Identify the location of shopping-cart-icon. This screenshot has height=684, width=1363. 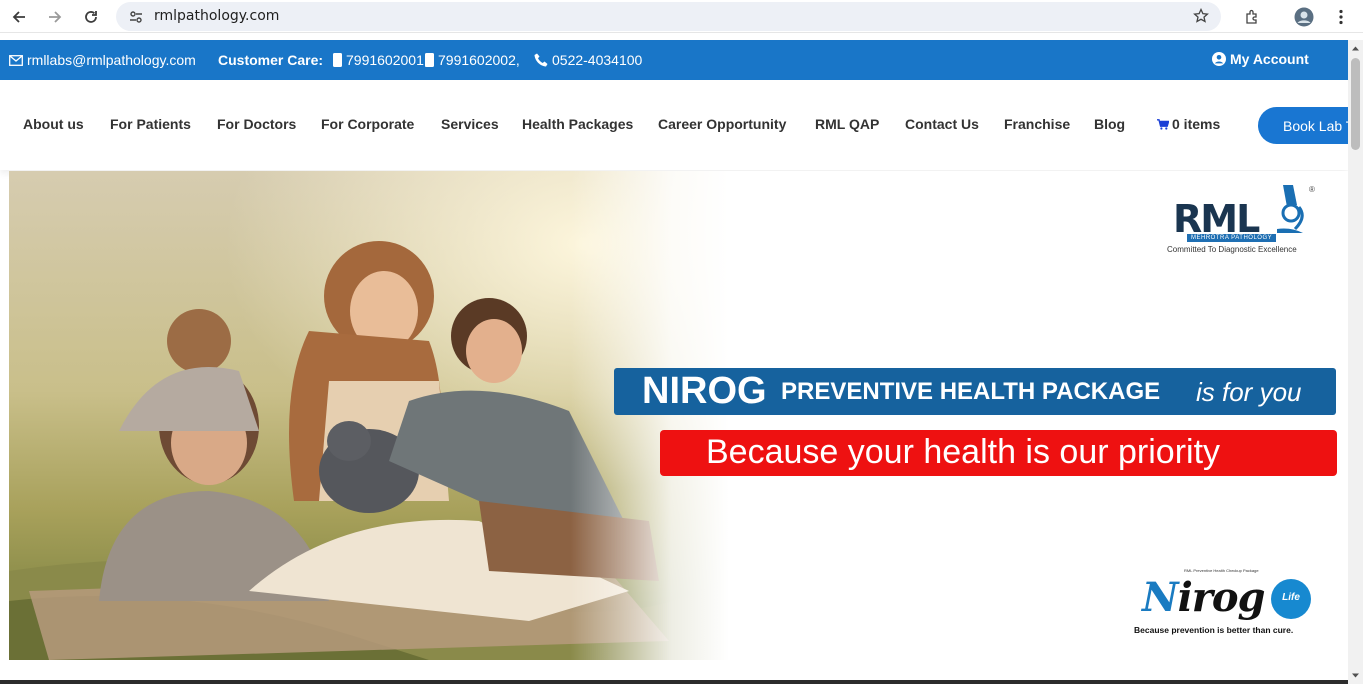
(1163, 124).